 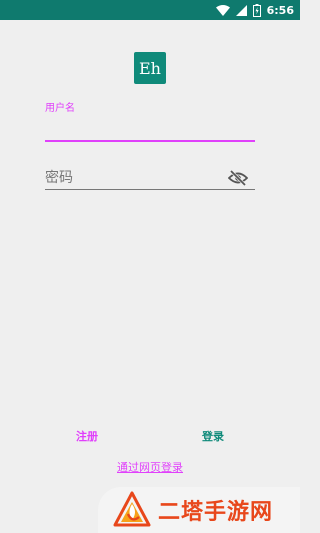 I want to click on web-login-link: 通过网页登录, so click(x=150, y=467).